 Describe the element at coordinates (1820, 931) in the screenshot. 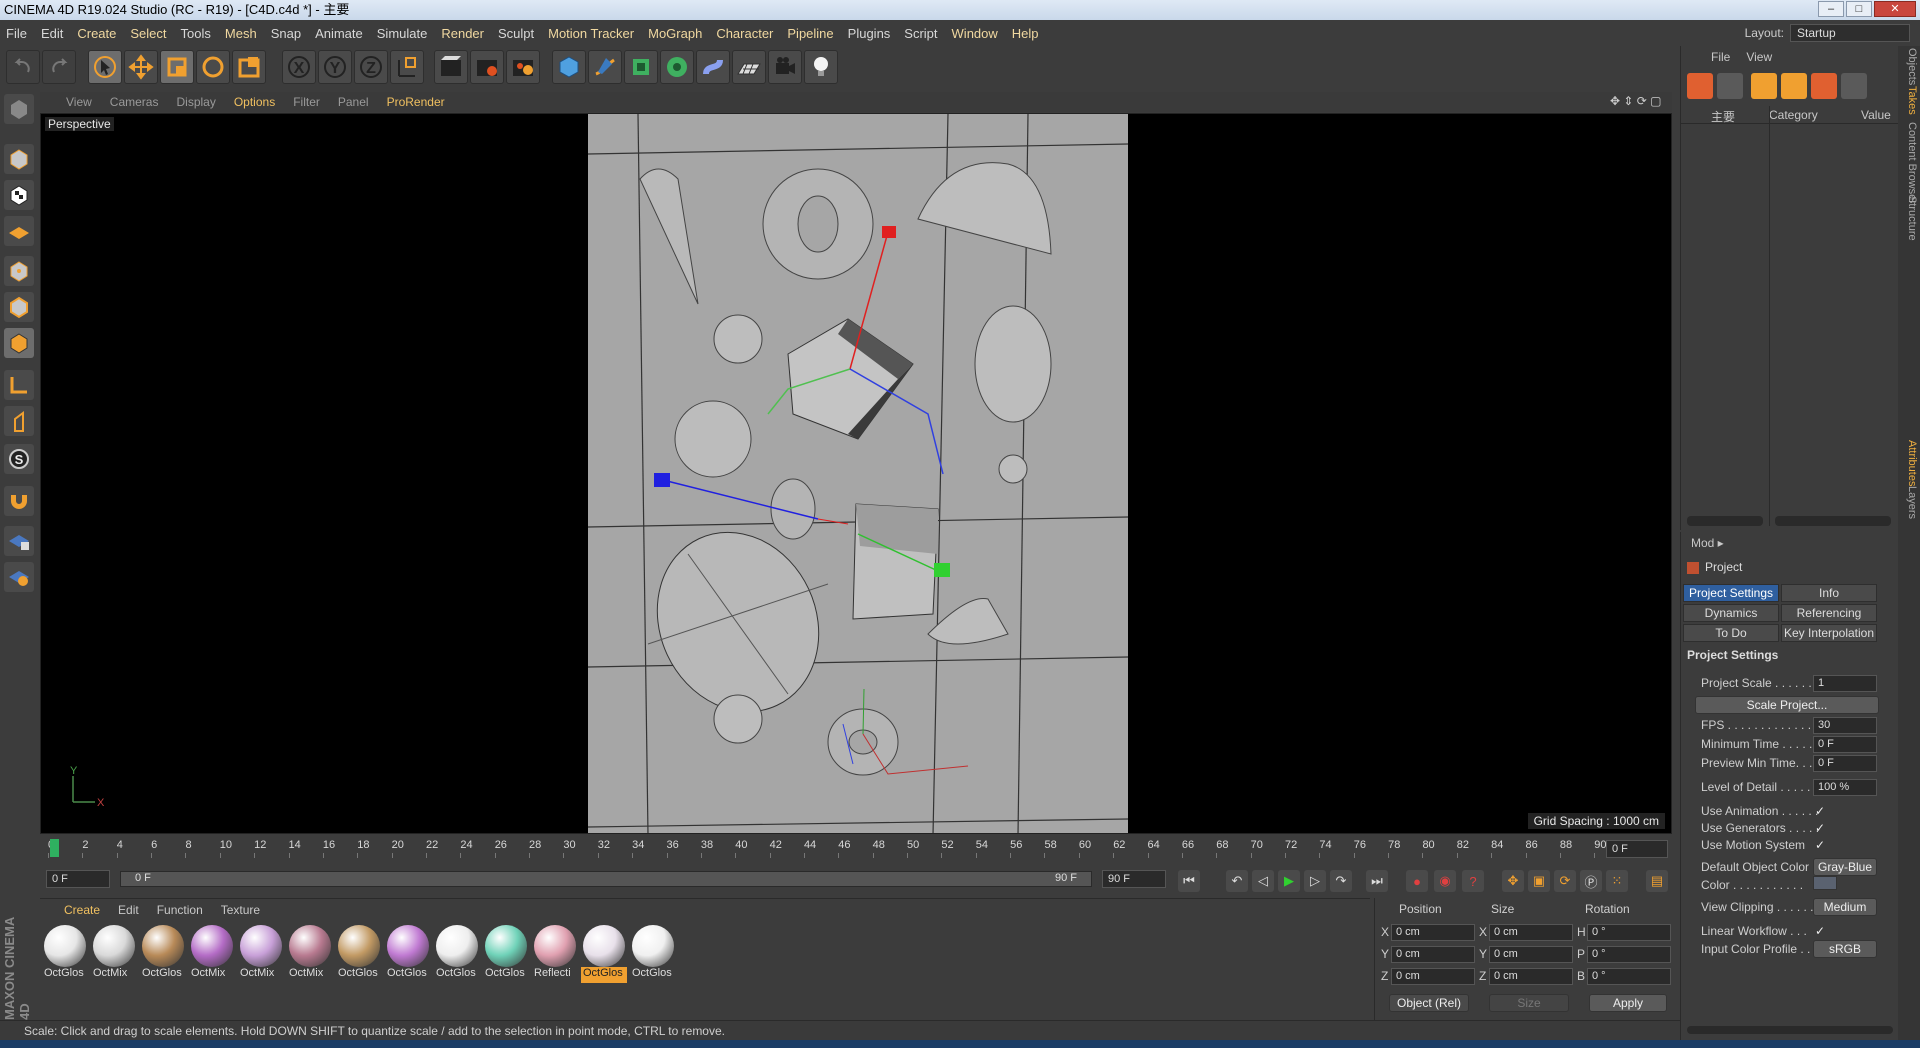

I see `checkbox-linear-workflow: ✓` at that location.